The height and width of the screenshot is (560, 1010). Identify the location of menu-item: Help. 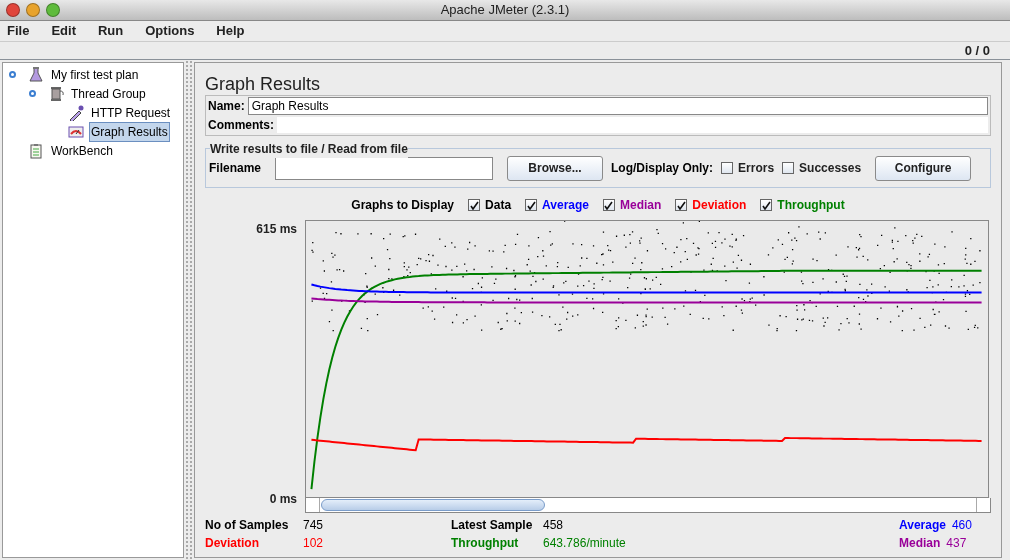
(230, 31).